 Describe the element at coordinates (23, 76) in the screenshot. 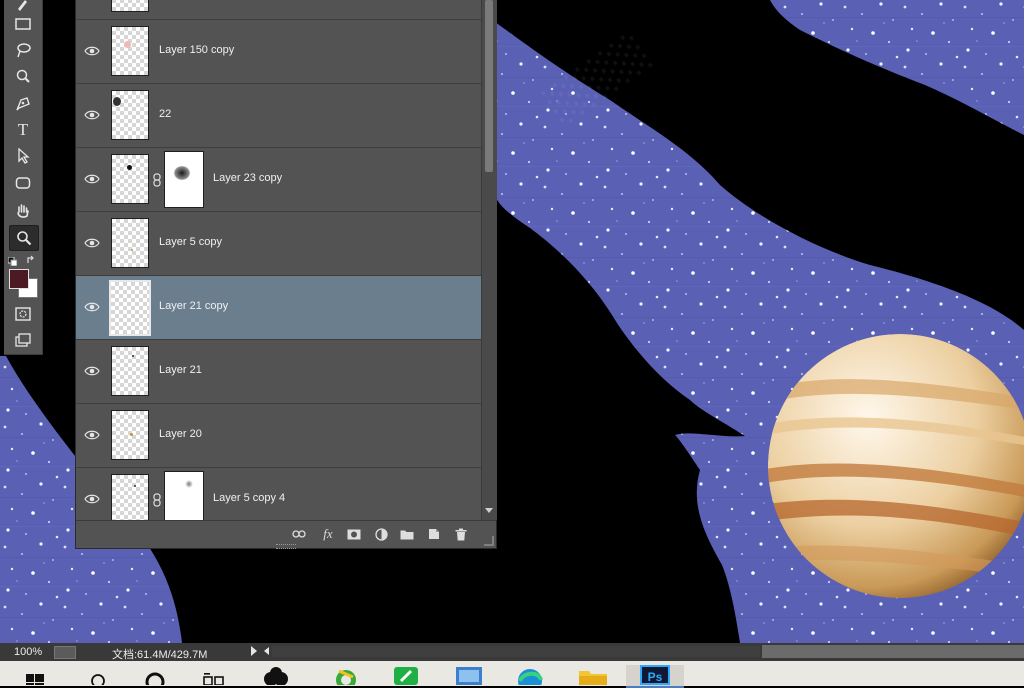

I see `quick-select-icon` at that location.